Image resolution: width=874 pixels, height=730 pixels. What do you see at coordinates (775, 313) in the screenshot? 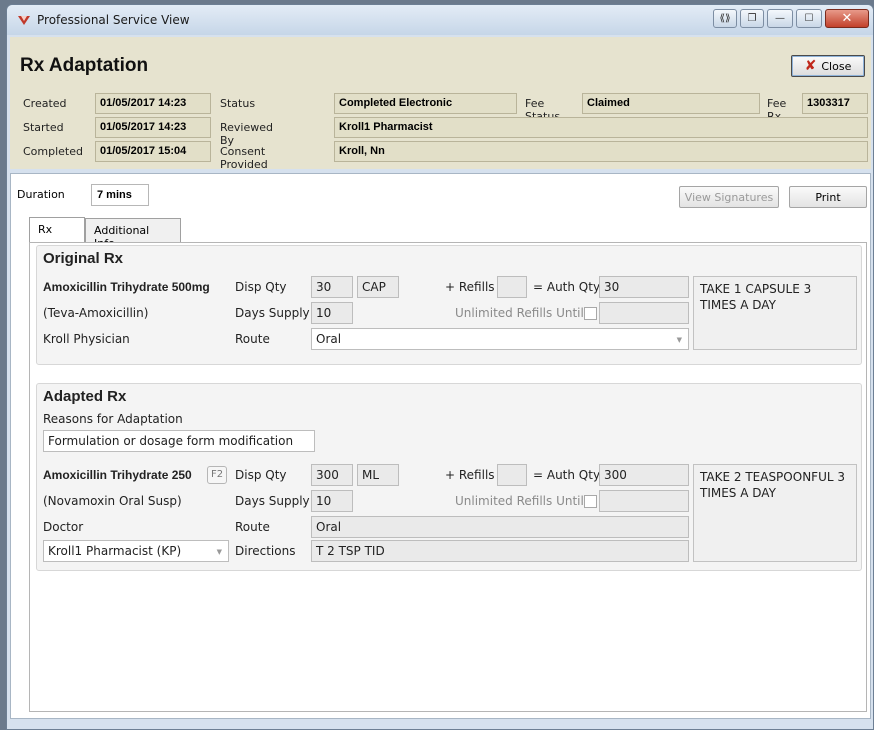
I see `original-sig-memo: TAKE 1 CAPSULE 3 TIMES A DAY` at bounding box center [775, 313].